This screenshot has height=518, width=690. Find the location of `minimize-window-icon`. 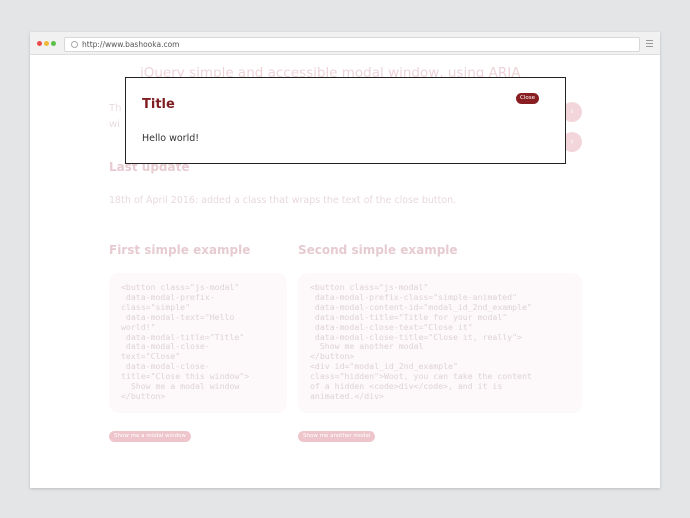

minimize-window-icon is located at coordinates (46, 43).